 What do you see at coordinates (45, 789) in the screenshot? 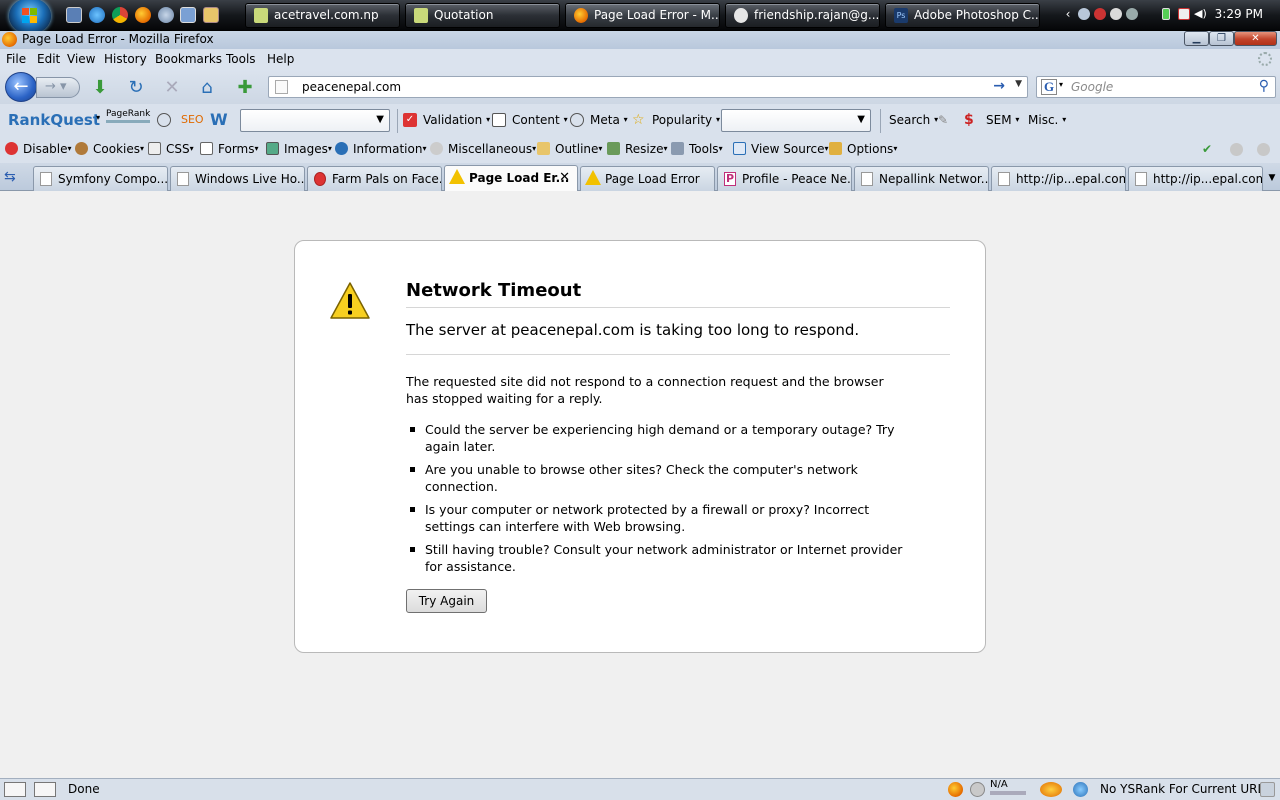
I see `status-keyboard-icon` at bounding box center [45, 789].